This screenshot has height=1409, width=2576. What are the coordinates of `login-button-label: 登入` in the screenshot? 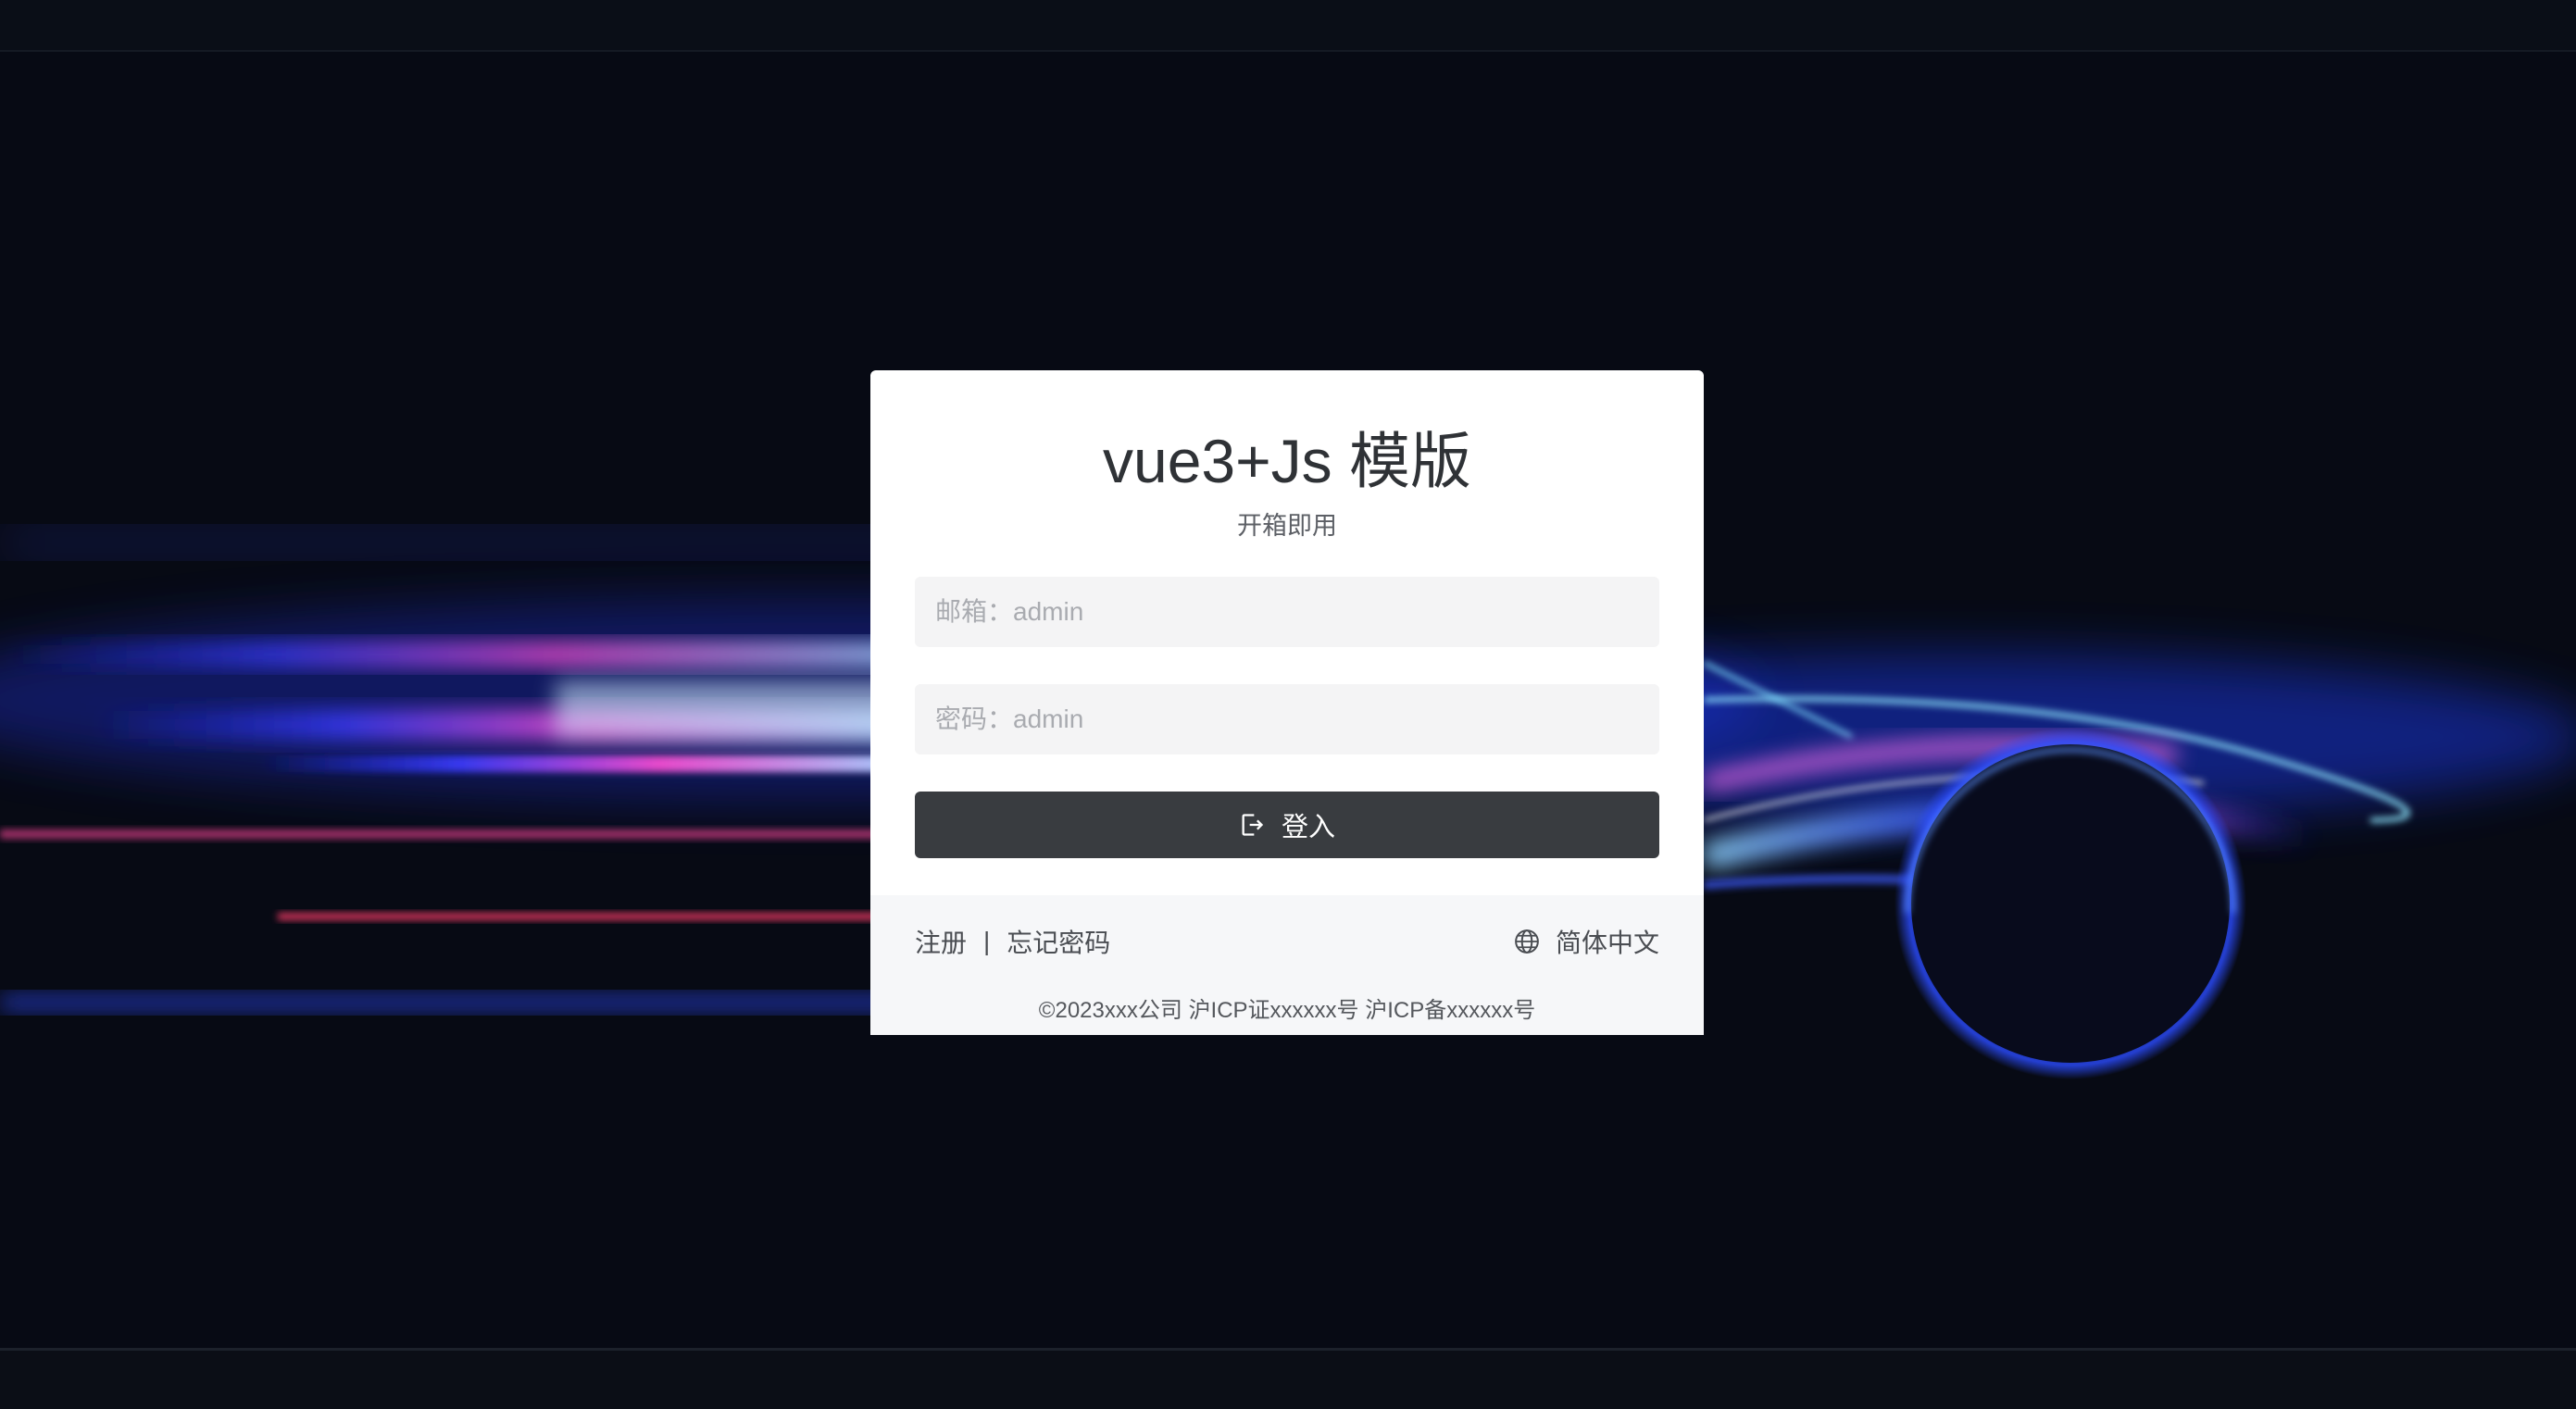 It's located at (1308, 827).